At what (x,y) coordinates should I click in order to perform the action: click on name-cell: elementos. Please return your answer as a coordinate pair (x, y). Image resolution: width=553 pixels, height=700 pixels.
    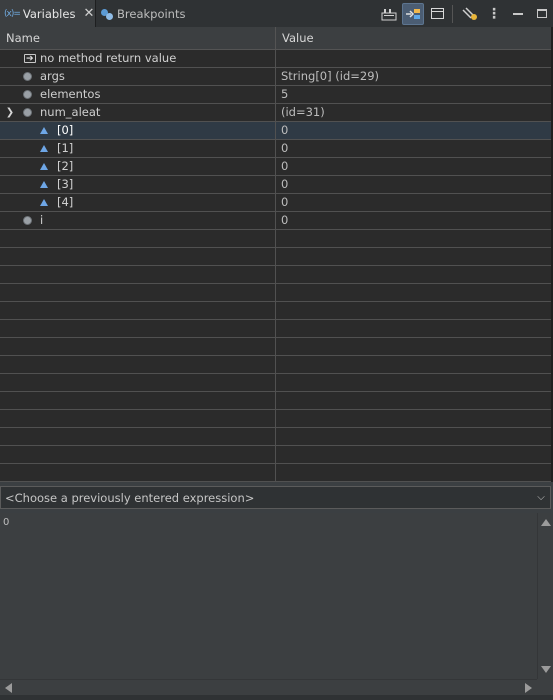
    Looking at the image, I should click on (138, 94).